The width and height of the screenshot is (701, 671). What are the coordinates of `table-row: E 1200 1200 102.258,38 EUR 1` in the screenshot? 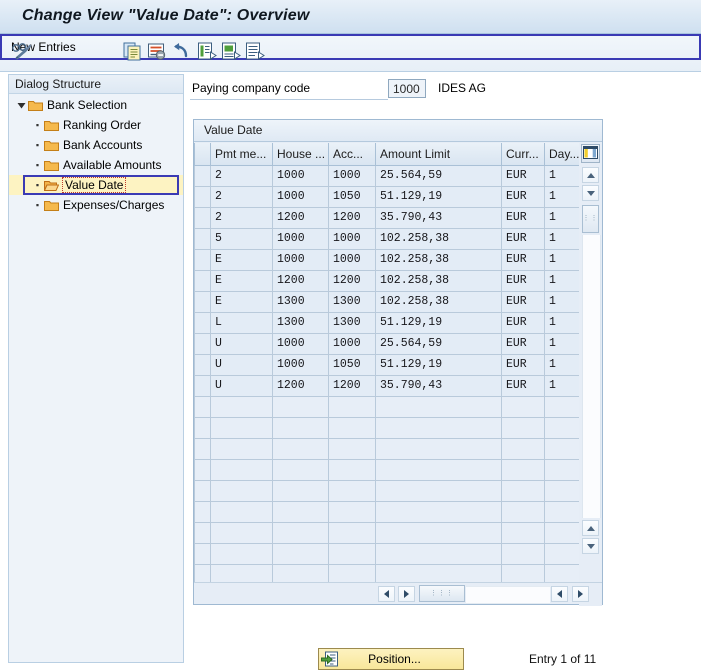 It's located at (387, 280).